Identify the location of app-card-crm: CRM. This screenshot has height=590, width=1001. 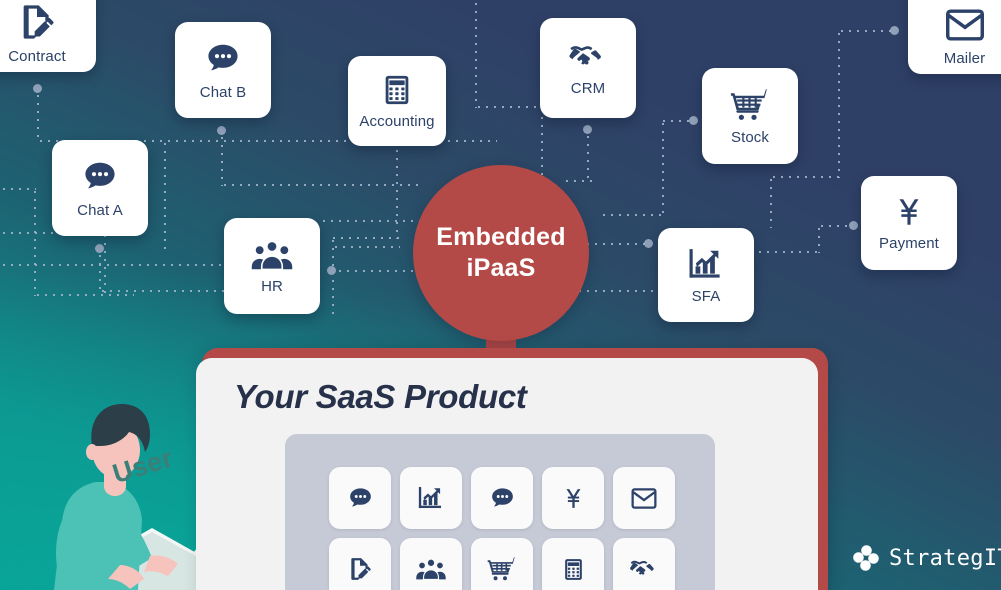
(588, 68).